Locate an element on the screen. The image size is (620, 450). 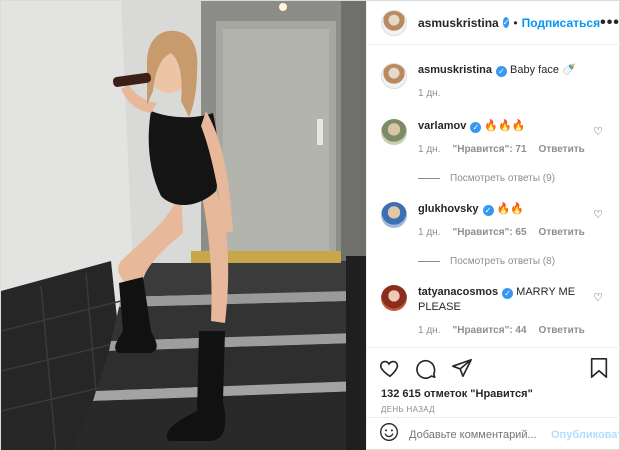
publish-button: Опубликовать is located at coordinates (585, 435).